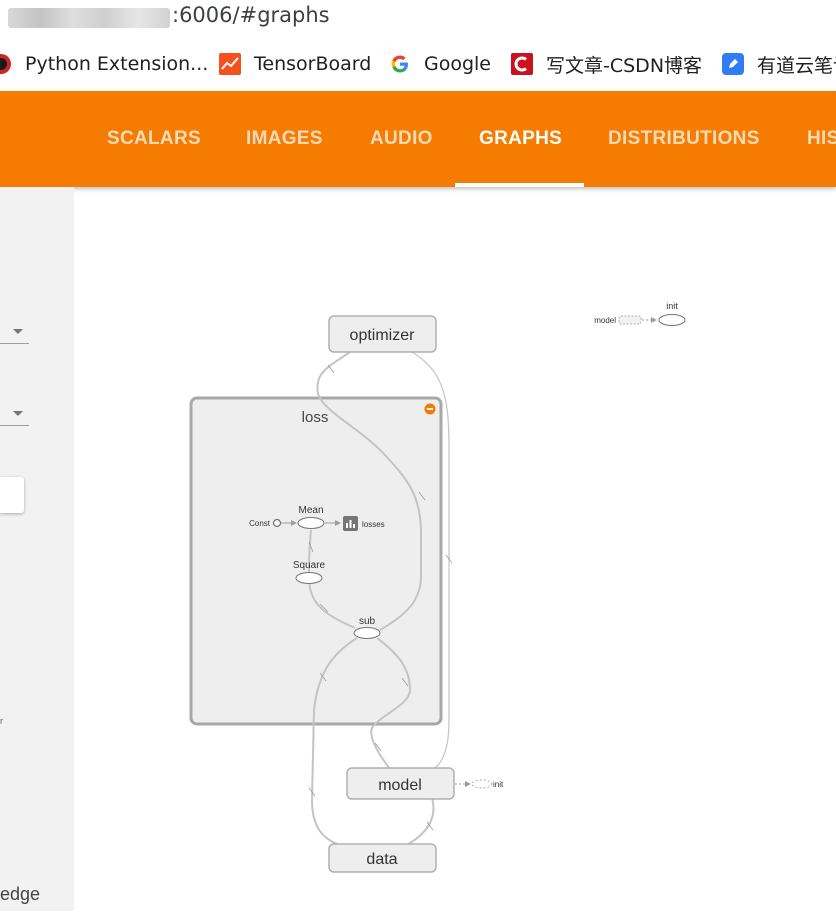  What do you see at coordinates (458, 64) in the screenshot?
I see `bookmark-label: Google` at bounding box center [458, 64].